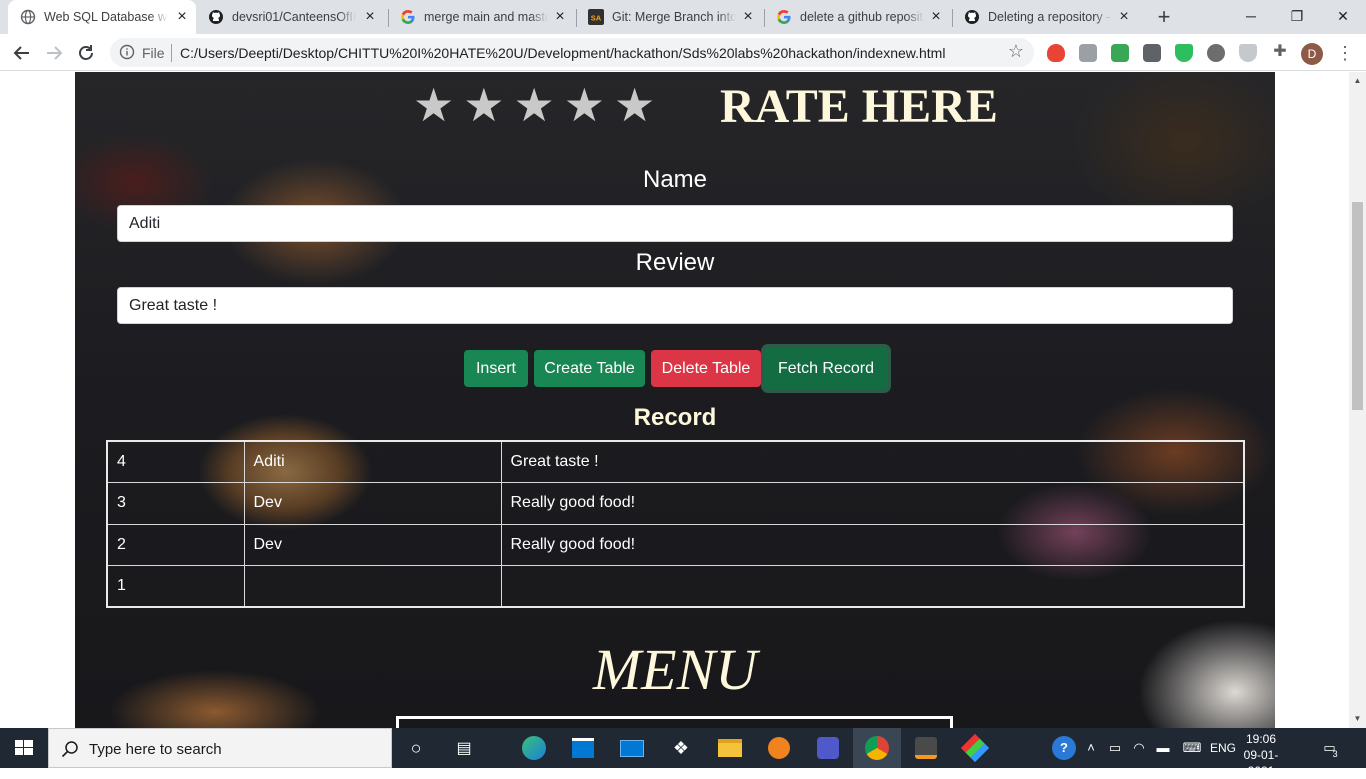 This screenshot has height=779, width=1366. What do you see at coordinates (1192, 748) in the screenshot?
I see `keyboard-icon: ⌨` at bounding box center [1192, 748].